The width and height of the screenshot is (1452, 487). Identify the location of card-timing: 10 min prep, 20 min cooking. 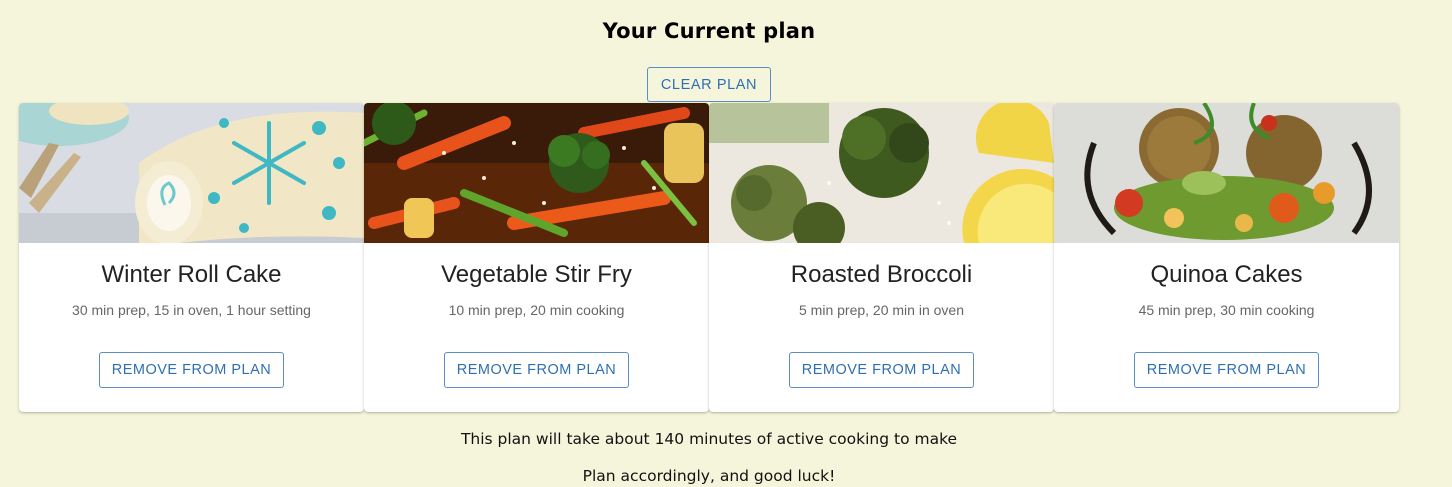
(536, 310).